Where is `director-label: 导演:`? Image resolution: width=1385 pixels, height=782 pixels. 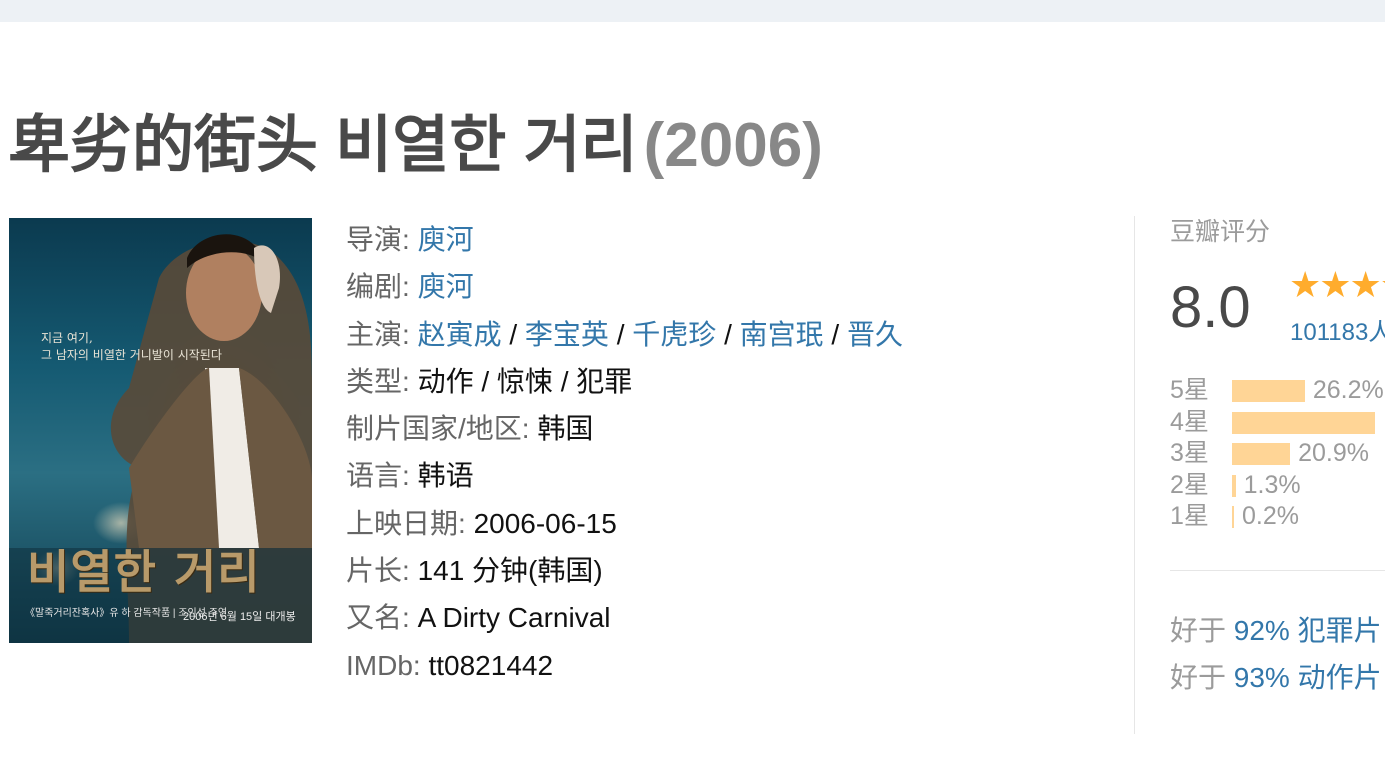
director-label: 导演: is located at coordinates (382, 239).